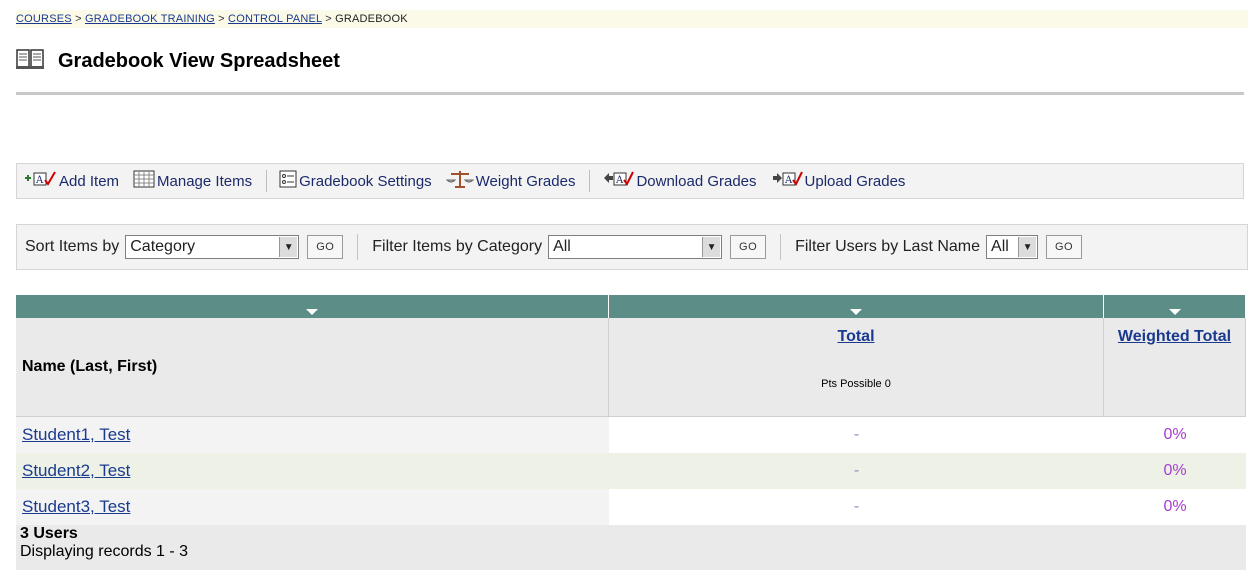 This screenshot has height=571, width=1248. Describe the element at coordinates (856, 367) in the screenshot. I see `total-column-header: Total Pts Possible 0` at that location.